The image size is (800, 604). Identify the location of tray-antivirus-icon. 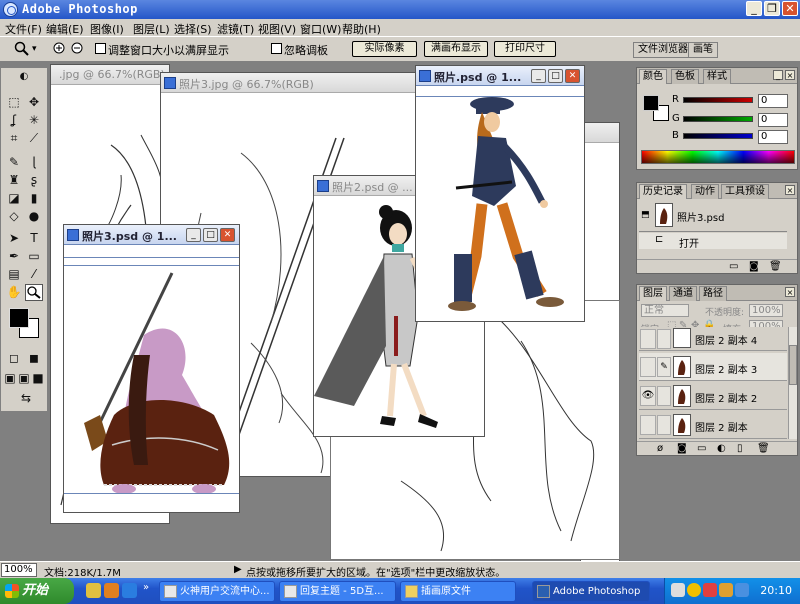
(710, 590).